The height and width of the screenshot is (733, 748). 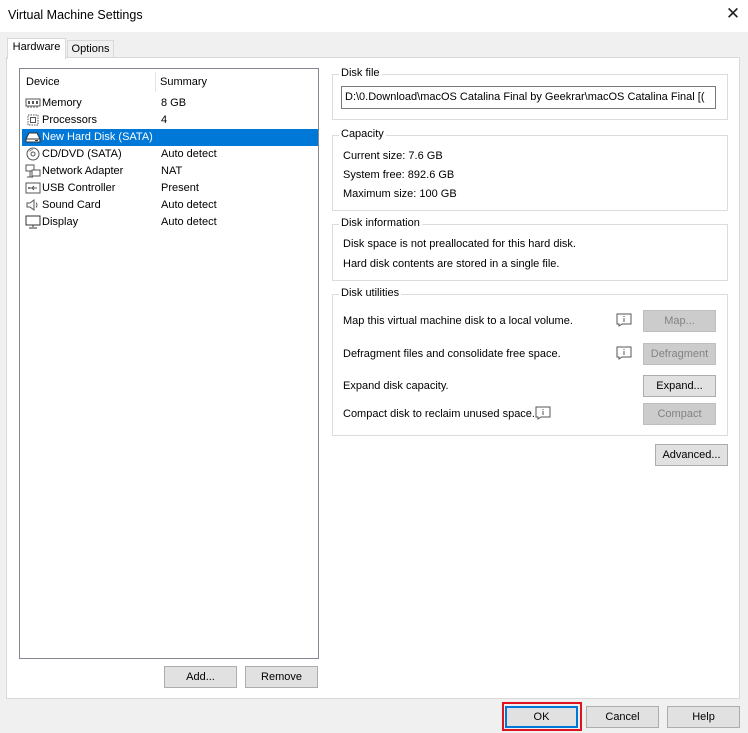 What do you see at coordinates (362, 134) in the screenshot?
I see `capacity-title: Capacity` at bounding box center [362, 134].